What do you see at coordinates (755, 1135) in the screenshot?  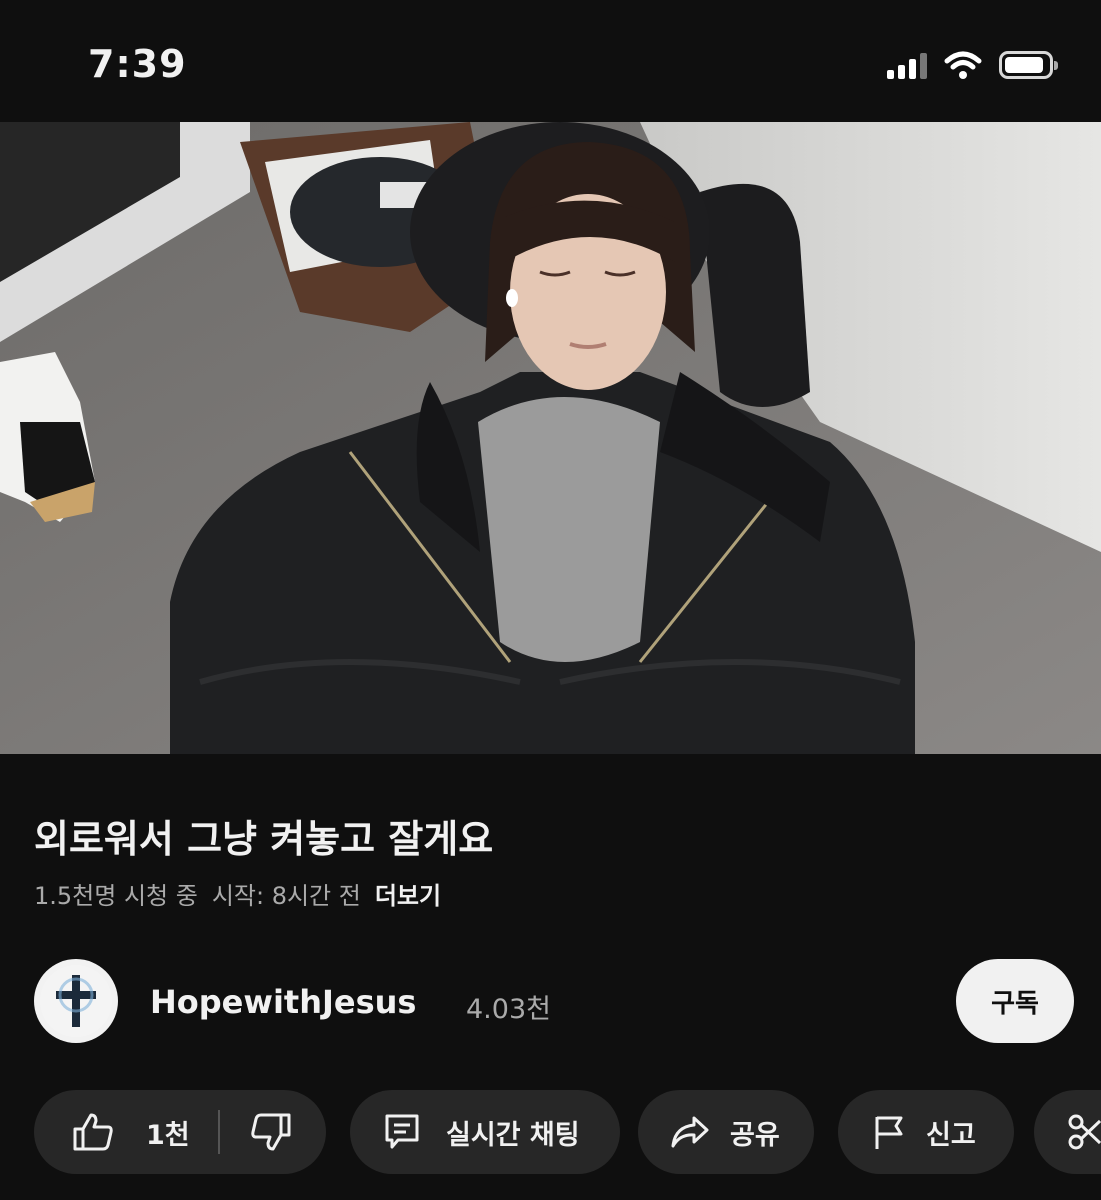 I see `share-label: 공유` at bounding box center [755, 1135].